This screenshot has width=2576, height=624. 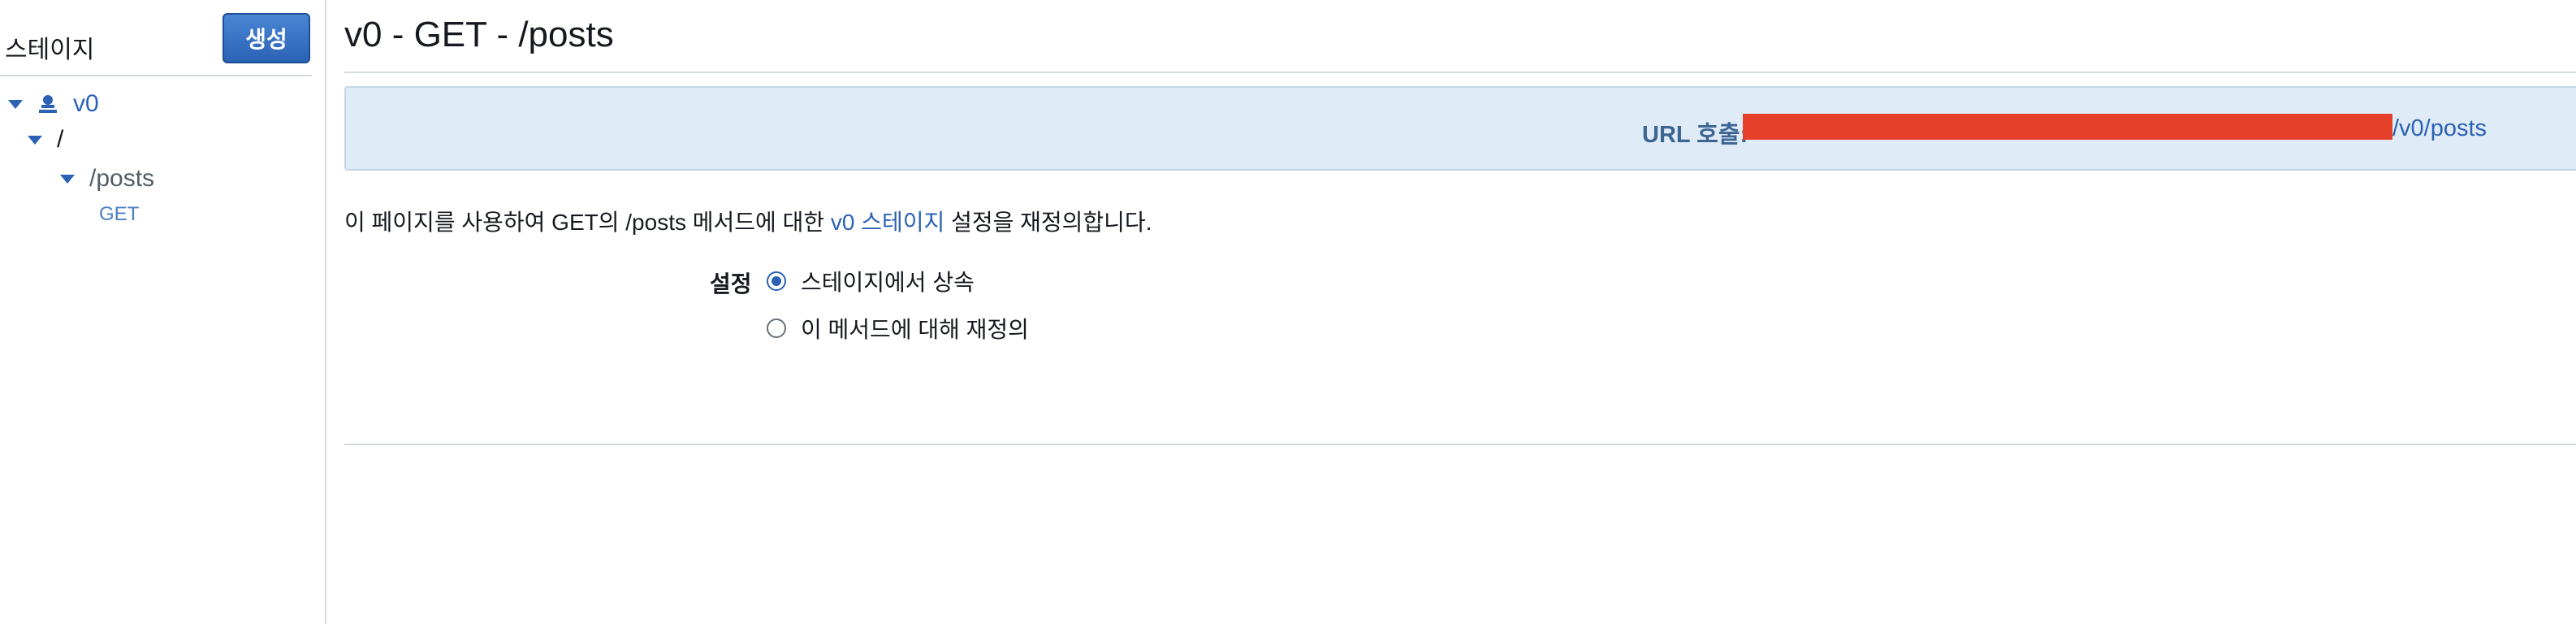 What do you see at coordinates (1460, 128) in the screenshot?
I see `invoke-url-banner: URL 호출: /v0/posts` at bounding box center [1460, 128].